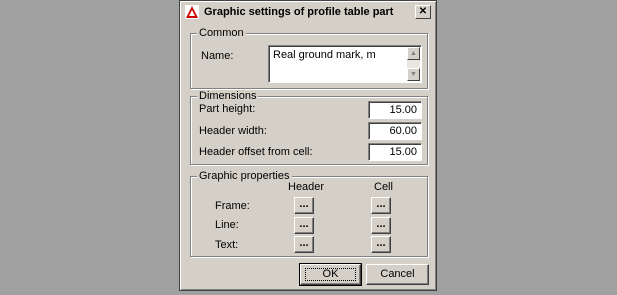 Image resolution: width=617 pixels, height=295 pixels. Describe the element at coordinates (413, 53) in the screenshot. I see `scroll-up-arrow-icon: ▲` at that location.